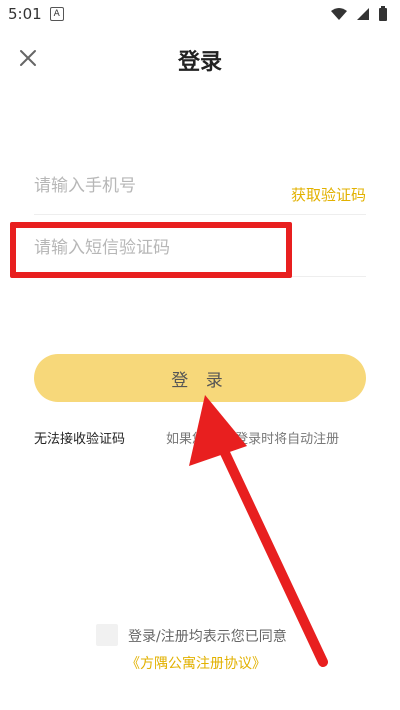  Describe the element at coordinates (328, 194) in the screenshot. I see `get-code-button: 获取验证码` at that location.